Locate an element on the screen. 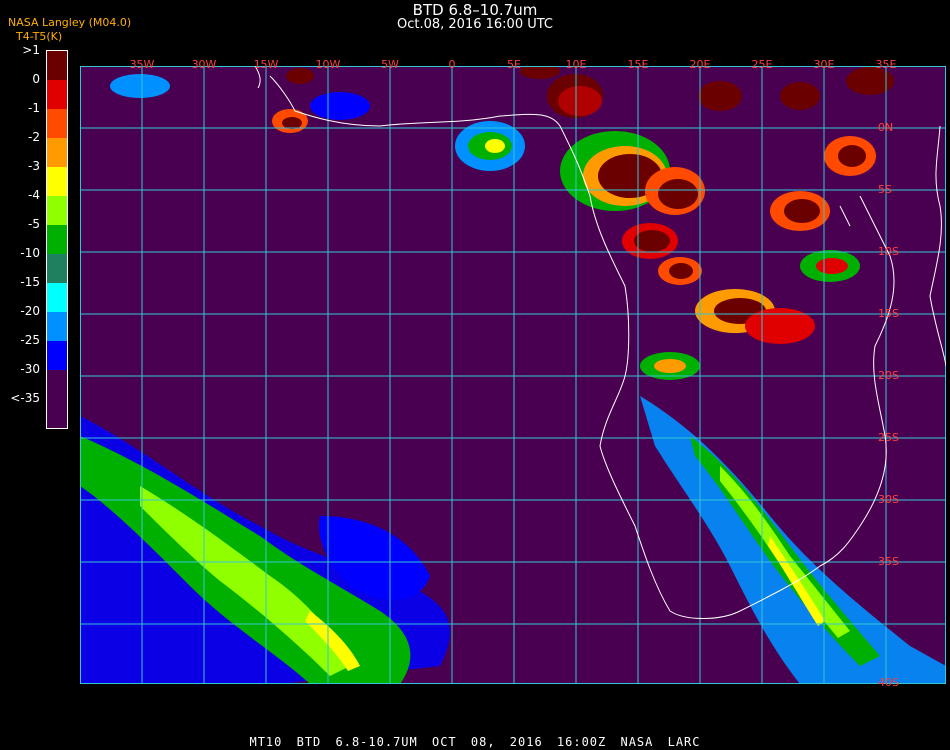 The height and width of the screenshot is (750, 950). lon-label: 10E is located at coordinates (576, 64).